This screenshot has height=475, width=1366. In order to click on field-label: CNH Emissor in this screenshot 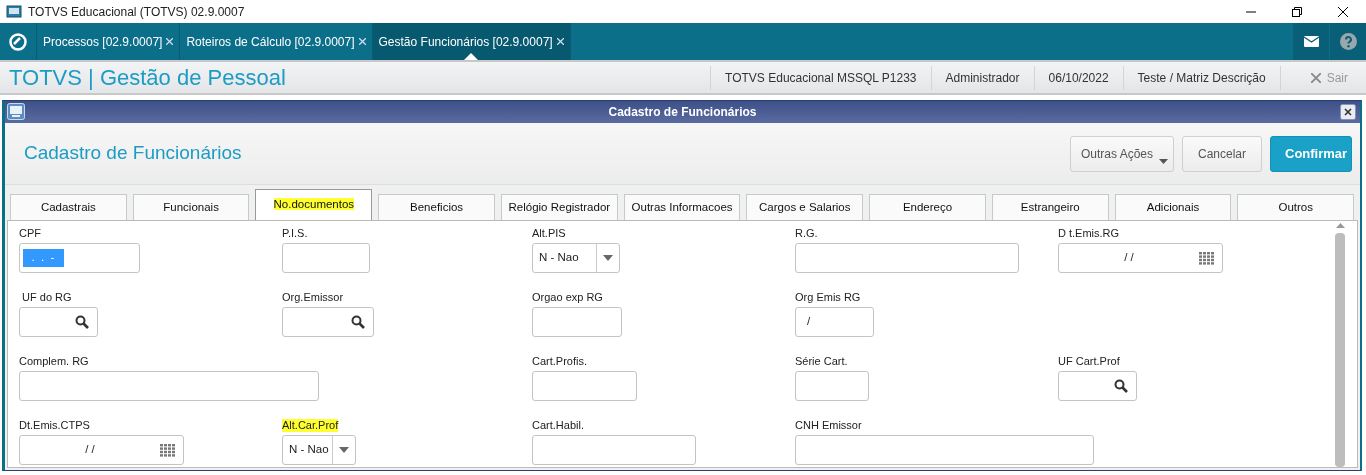, I will do `click(828, 425)`.